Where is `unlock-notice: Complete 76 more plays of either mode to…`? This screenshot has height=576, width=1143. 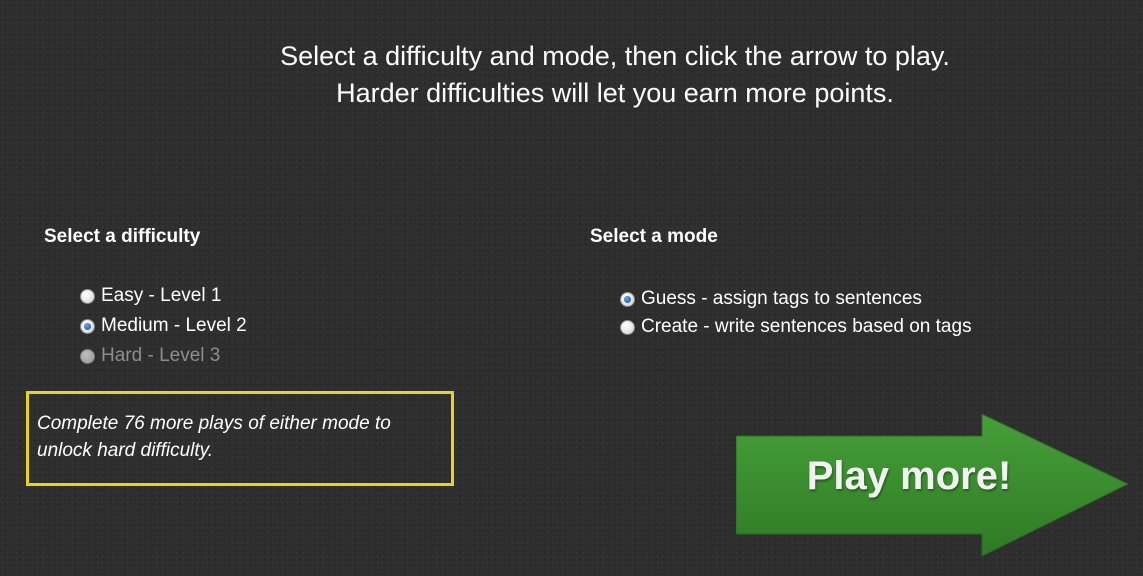
unlock-notice: Complete 76 more plays of either mode to… is located at coordinates (240, 438).